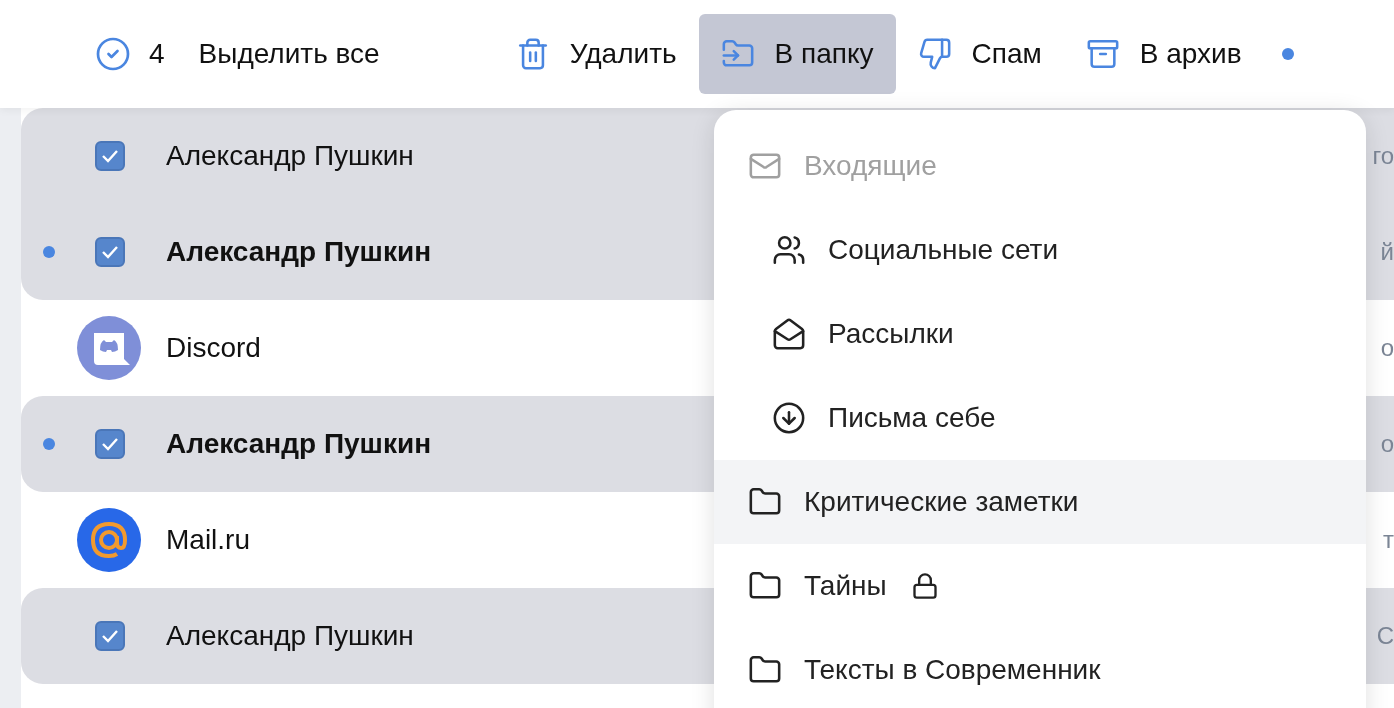 The image size is (1394, 708). I want to click on sender-name: Discord, so click(213, 348).